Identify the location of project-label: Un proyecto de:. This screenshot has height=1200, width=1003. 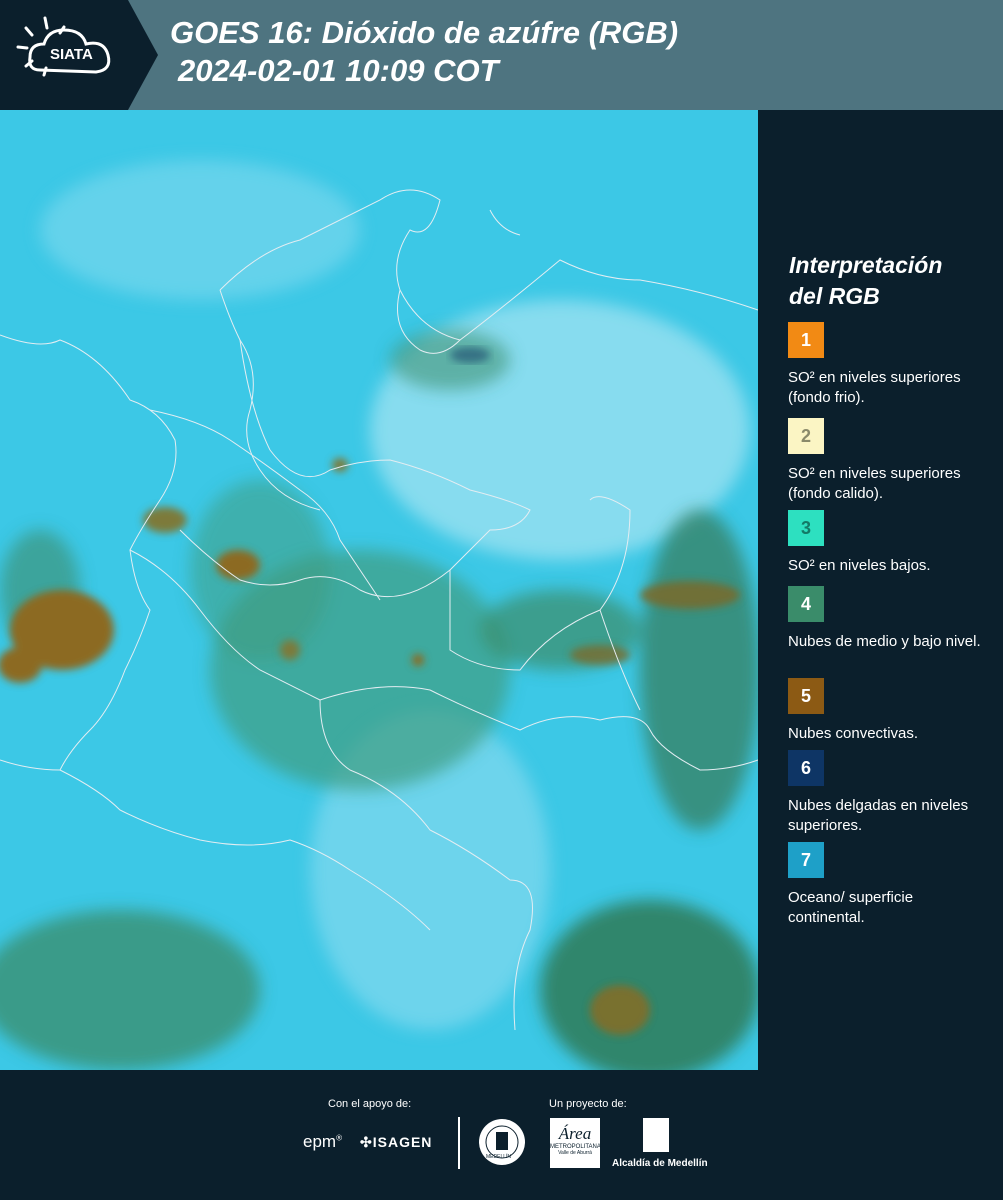
(588, 1104).